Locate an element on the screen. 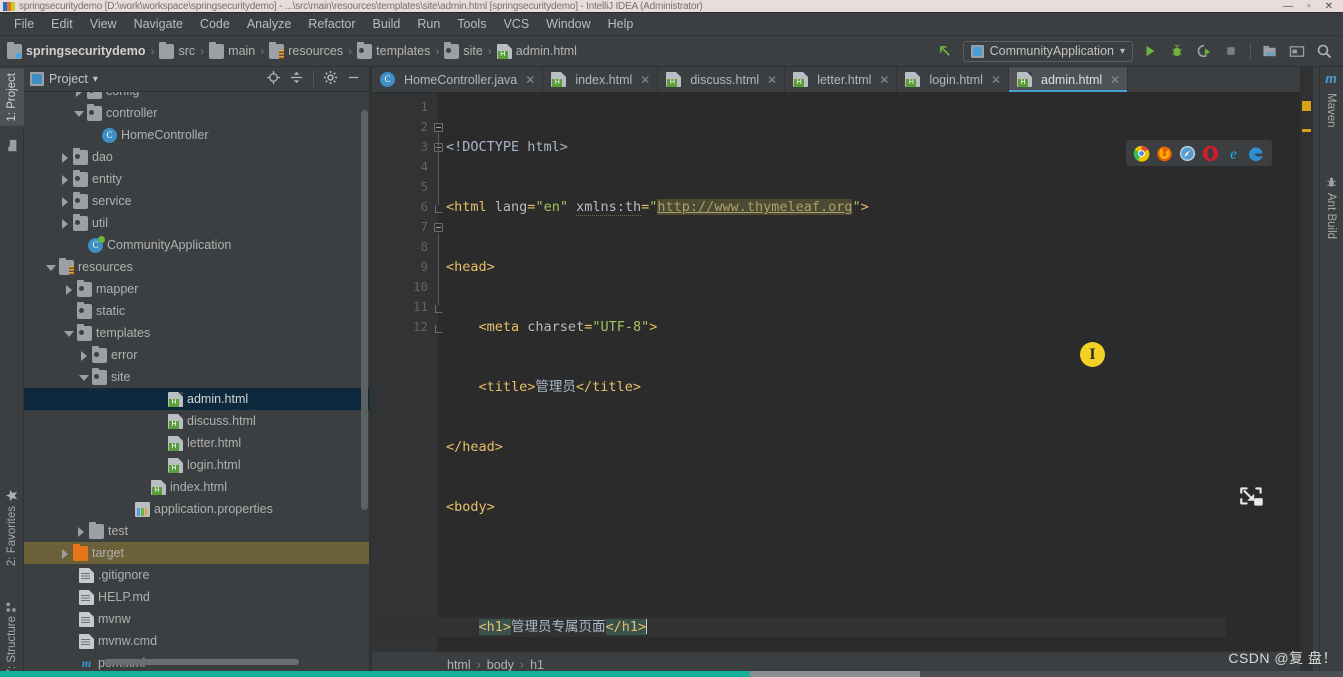 This screenshot has width=1343, height=677. back-arrow-icon is located at coordinates (946, 51).